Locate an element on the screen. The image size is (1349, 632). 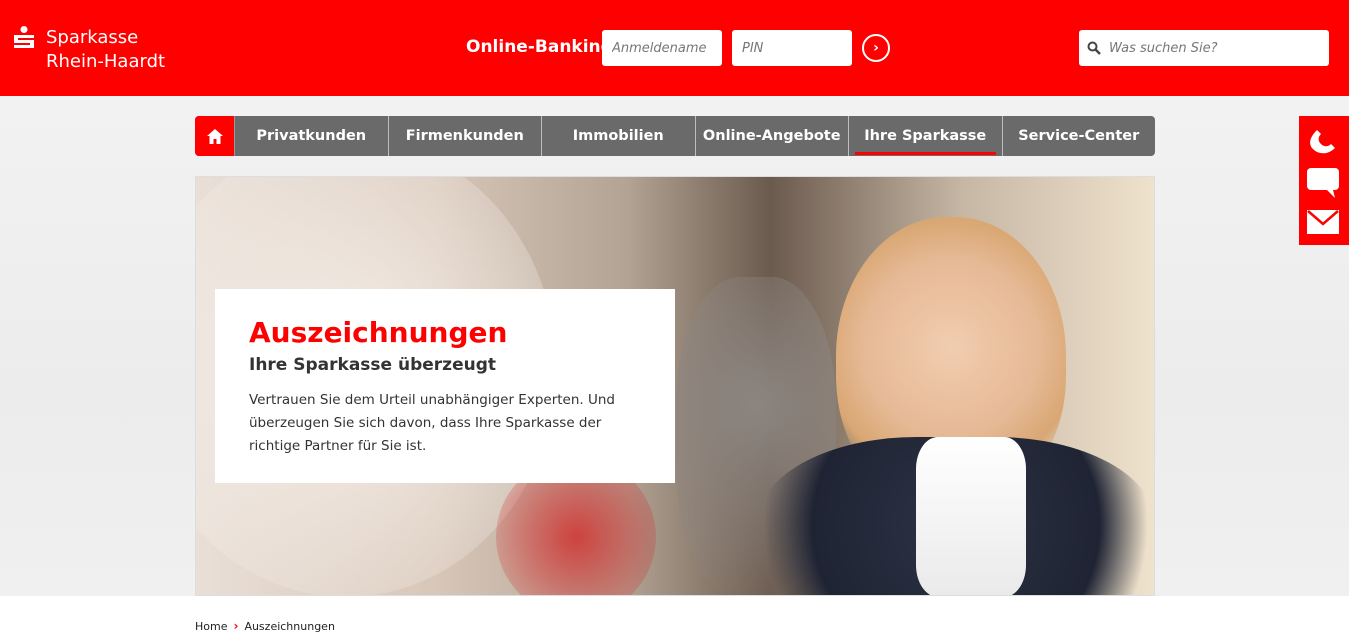
home-icon is located at coordinates (214, 136).